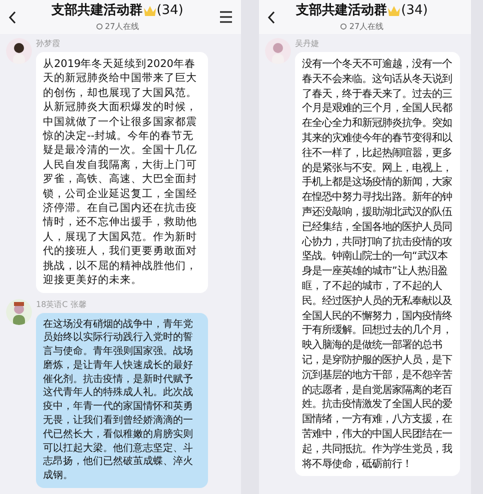  Describe the element at coordinates (62, 304) in the screenshot. I see `sender-name: 18英语C 张馨` at that location.